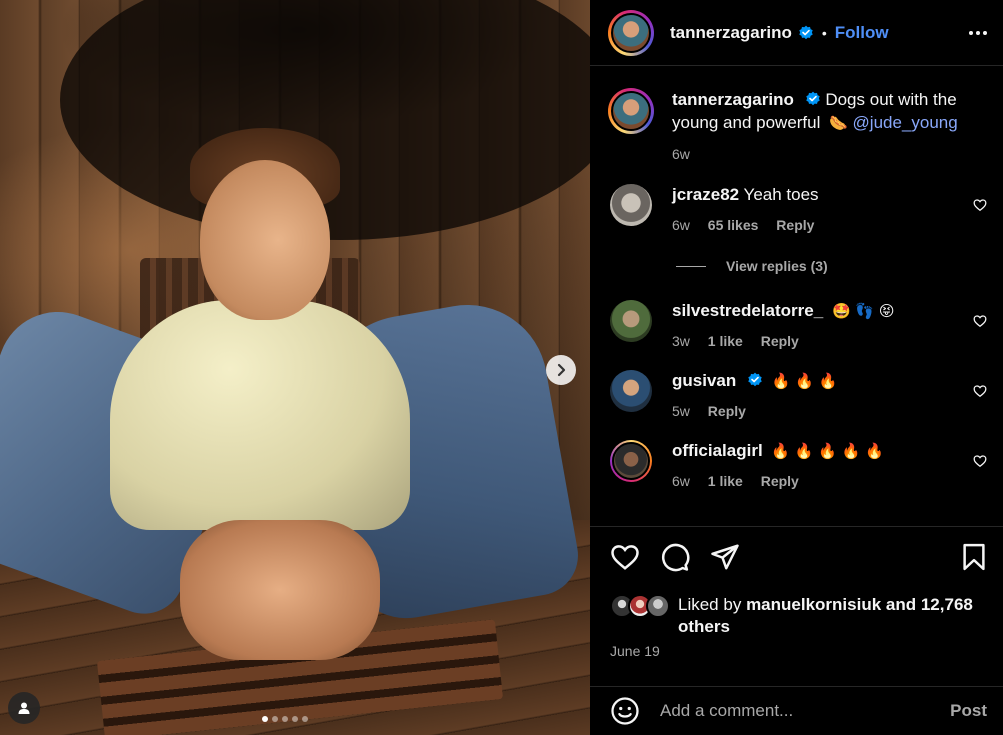 This screenshot has height=735, width=1003. Describe the element at coordinates (827, 451) in the screenshot. I see `comment-text: 🔥 🔥 🔥 🔥 🔥` at that location.